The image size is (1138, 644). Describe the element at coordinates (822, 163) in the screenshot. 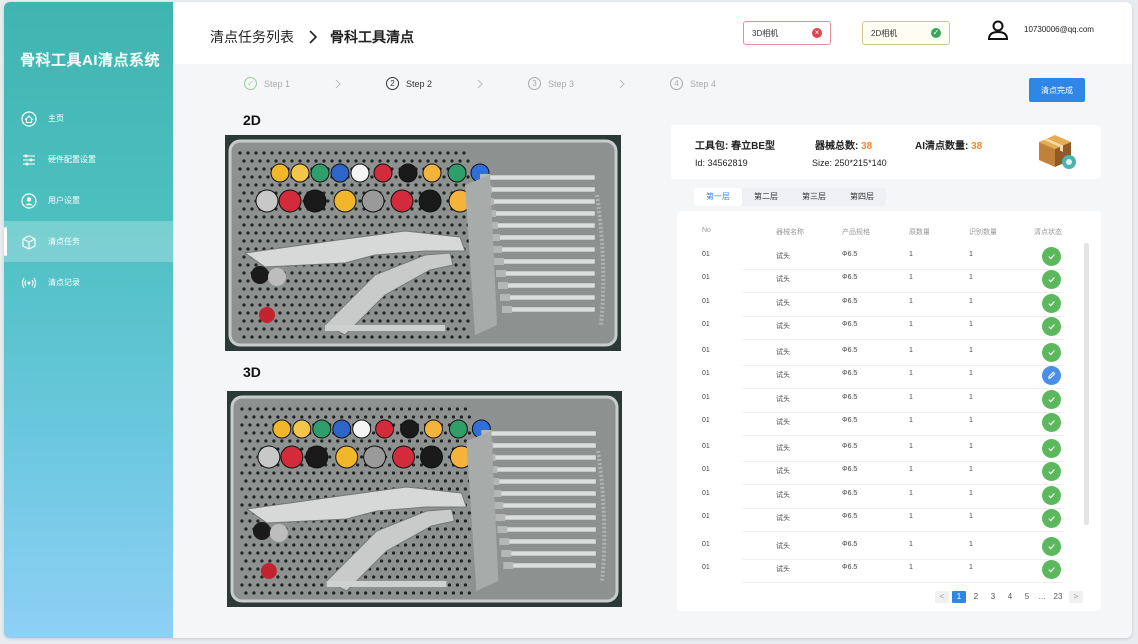

I see `size-label: Size:` at that location.